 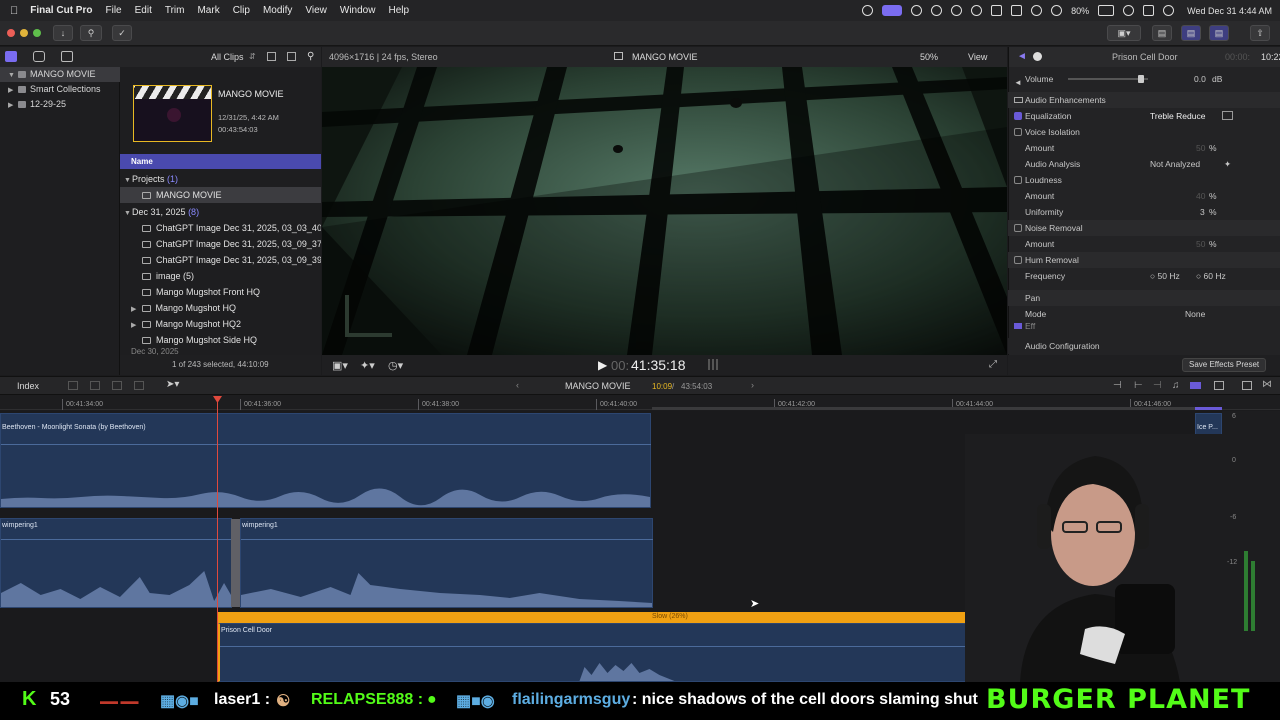 I want to click on browser-item: ChatGPT Image Dec 31, 2025, 03_09_39, so click(x=220, y=260).